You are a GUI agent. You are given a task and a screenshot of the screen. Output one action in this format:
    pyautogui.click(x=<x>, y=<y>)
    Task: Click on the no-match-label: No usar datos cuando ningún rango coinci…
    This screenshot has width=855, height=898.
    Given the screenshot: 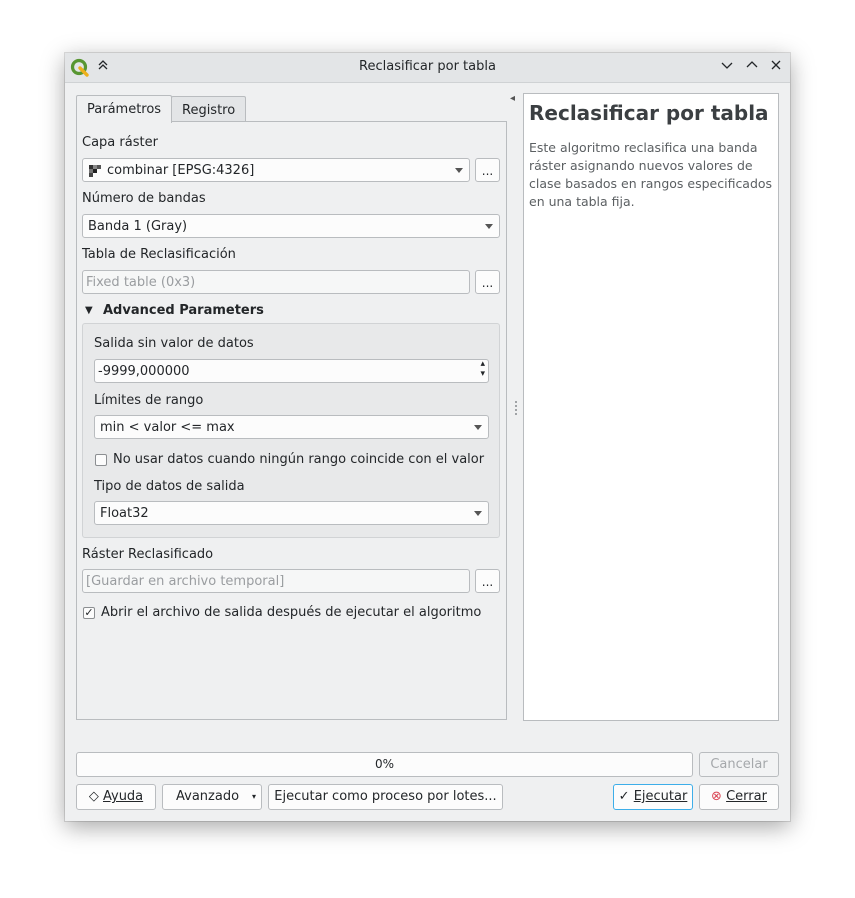 What is the action you would take?
    pyautogui.click(x=299, y=459)
    